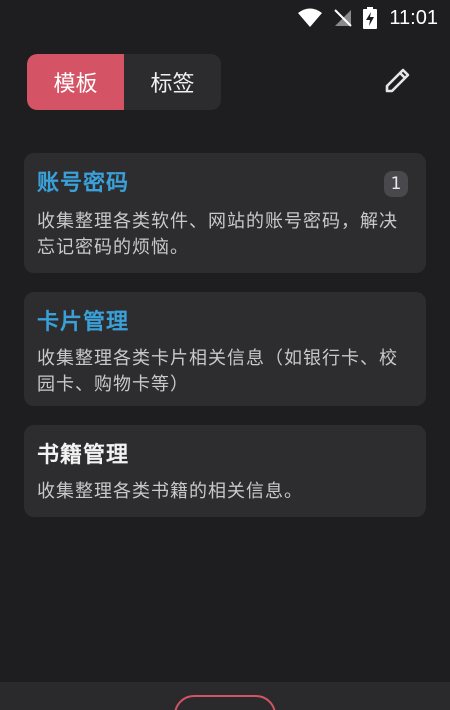 Image resolution: width=450 pixels, height=710 pixels. What do you see at coordinates (83, 455) in the screenshot?
I see `card-title: 书籍管理` at bounding box center [83, 455].